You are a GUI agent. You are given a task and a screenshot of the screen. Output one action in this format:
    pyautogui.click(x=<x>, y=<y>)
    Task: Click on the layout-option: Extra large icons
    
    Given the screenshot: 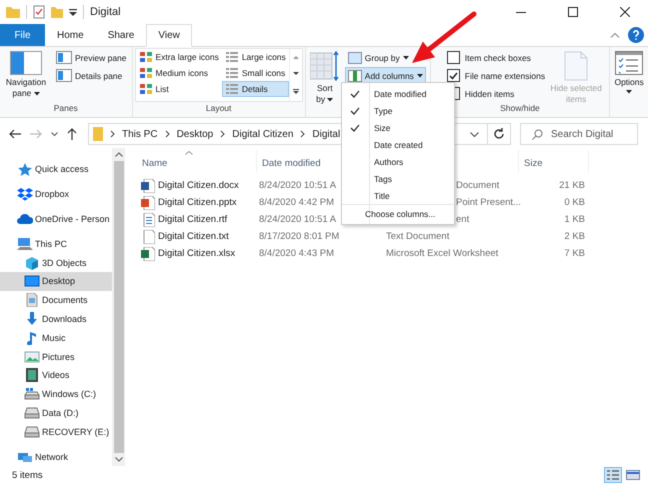 What is the action you would take?
    pyautogui.click(x=179, y=57)
    